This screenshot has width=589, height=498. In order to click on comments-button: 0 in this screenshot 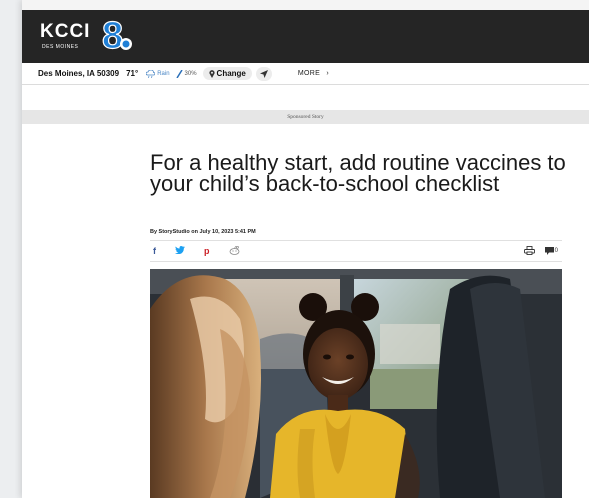, I will do `click(551, 251)`.